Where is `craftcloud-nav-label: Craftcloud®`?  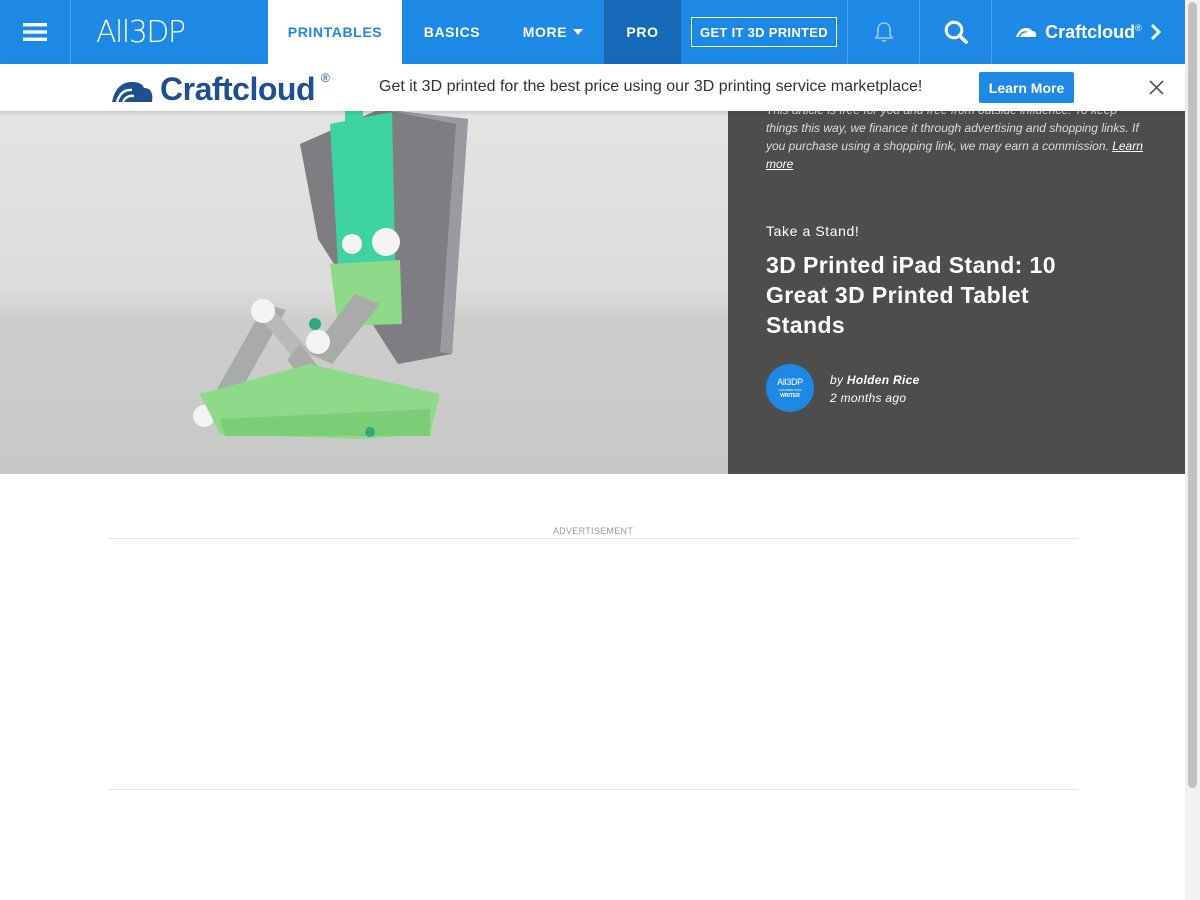 craftcloud-nav-label: Craftcloud® is located at coordinates (1093, 32).